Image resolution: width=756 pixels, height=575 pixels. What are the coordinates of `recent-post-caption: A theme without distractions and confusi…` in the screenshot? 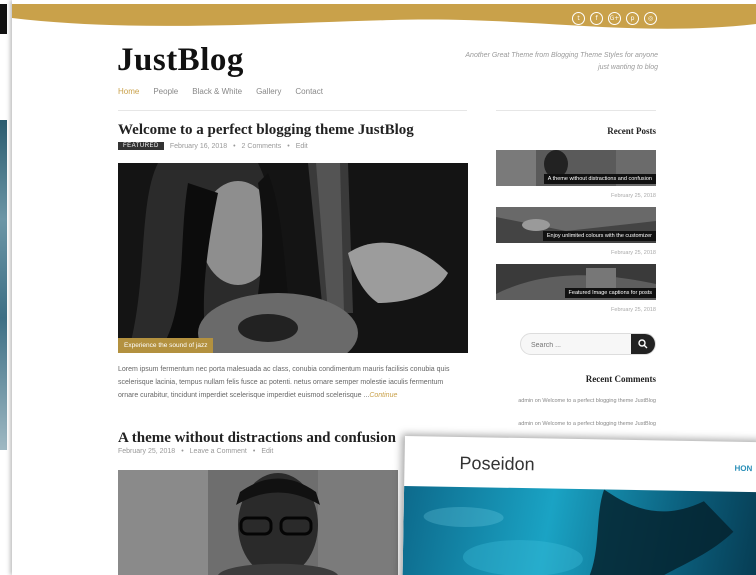 It's located at (599, 179).